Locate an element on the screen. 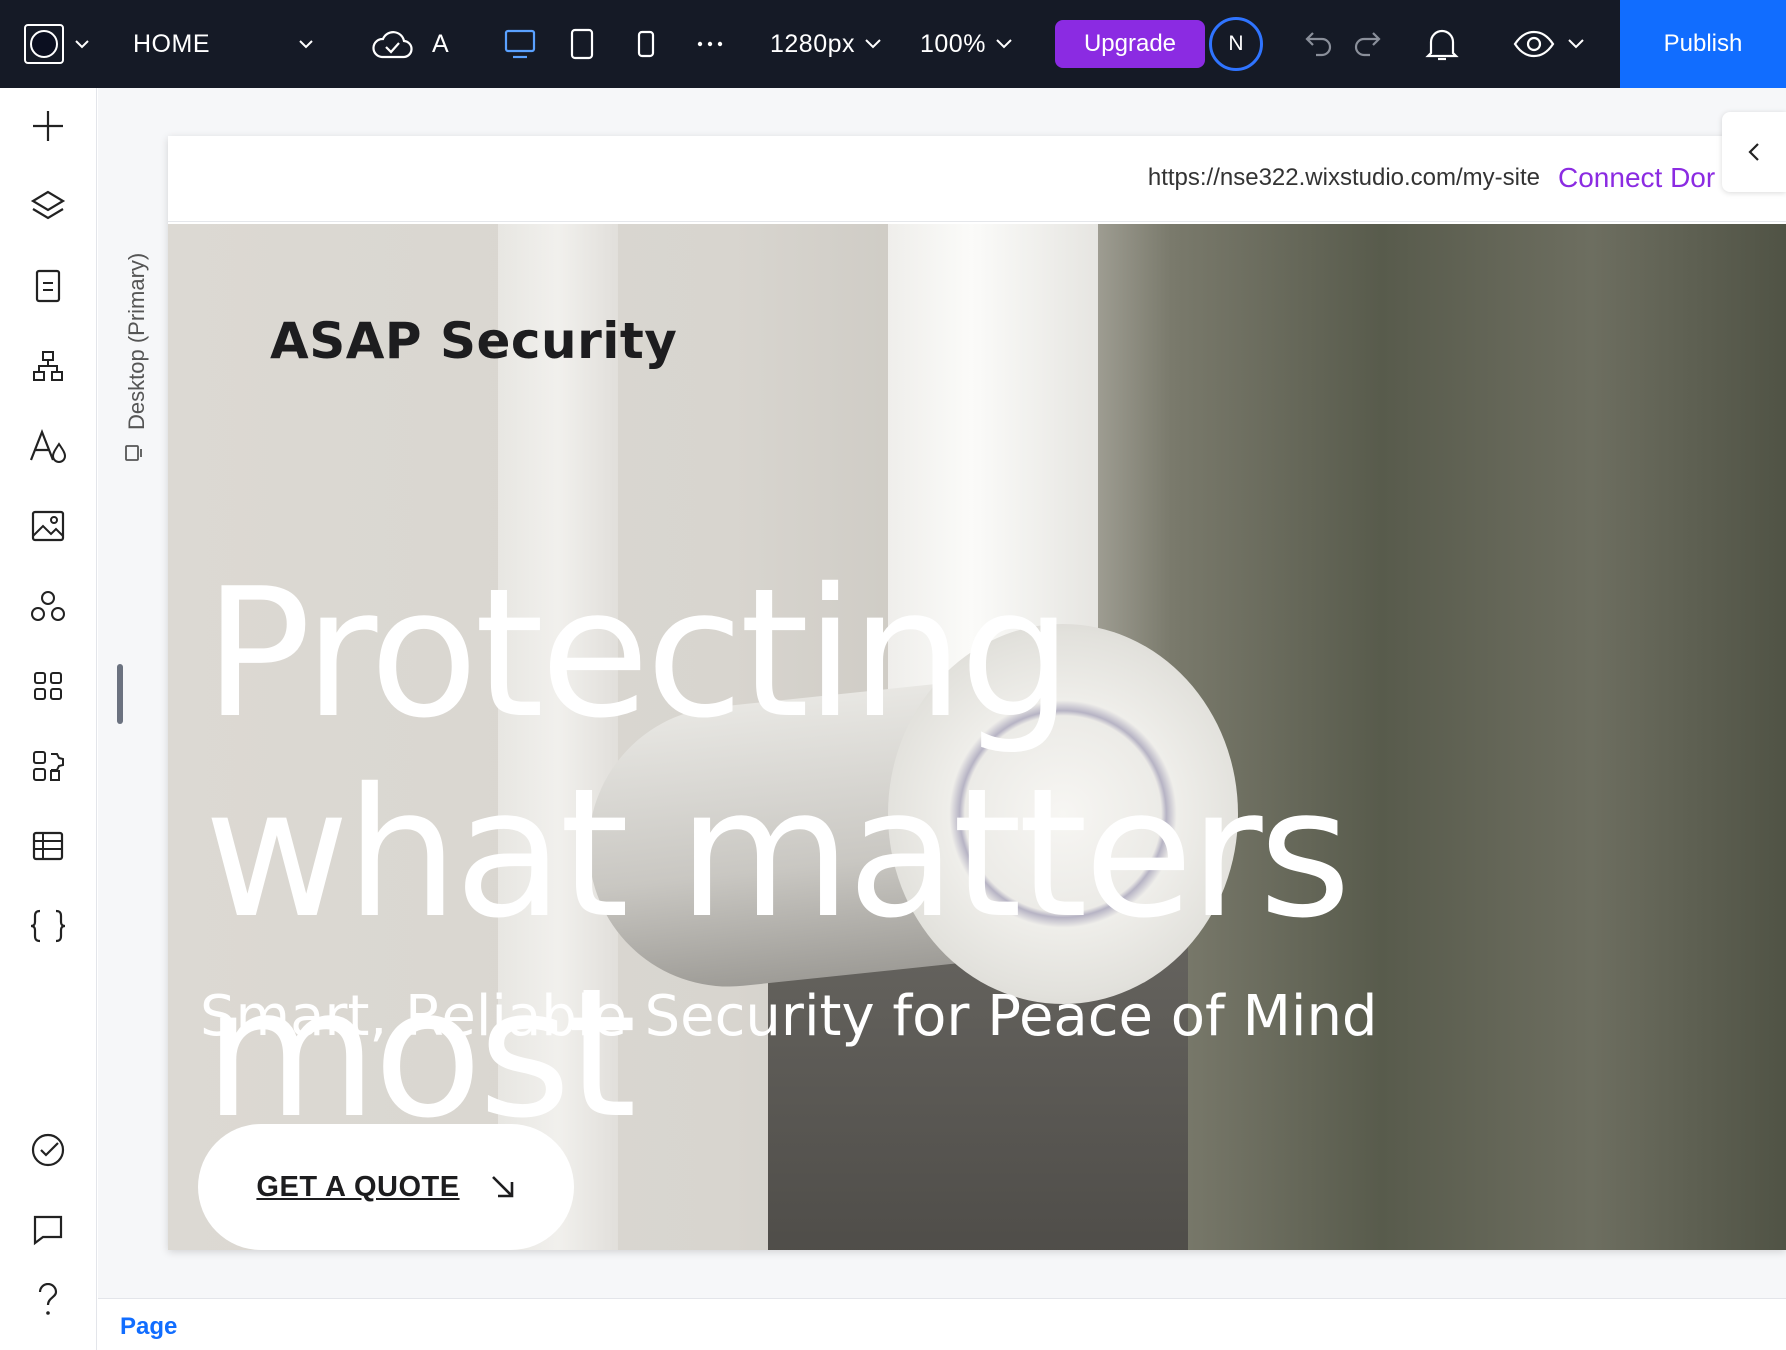  components-icon is located at coordinates (48, 606).